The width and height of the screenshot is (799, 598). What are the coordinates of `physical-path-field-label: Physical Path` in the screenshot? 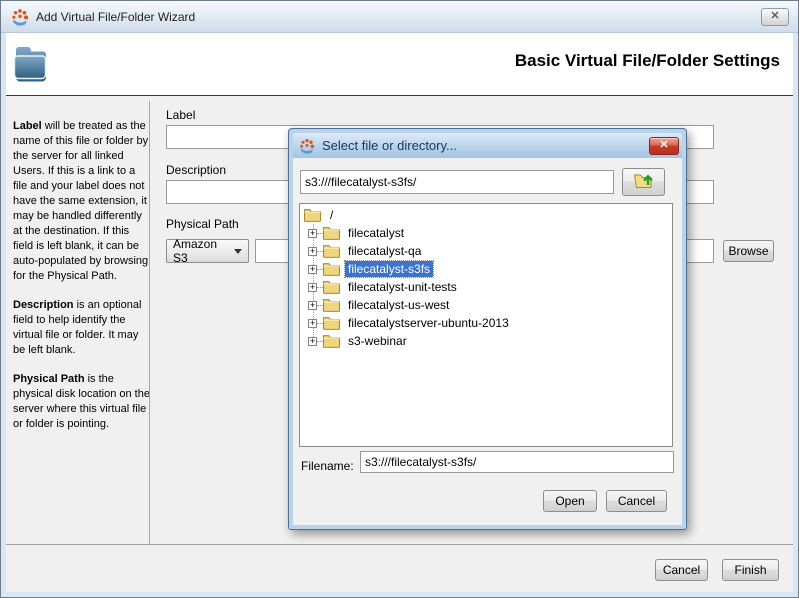 It's located at (202, 224).